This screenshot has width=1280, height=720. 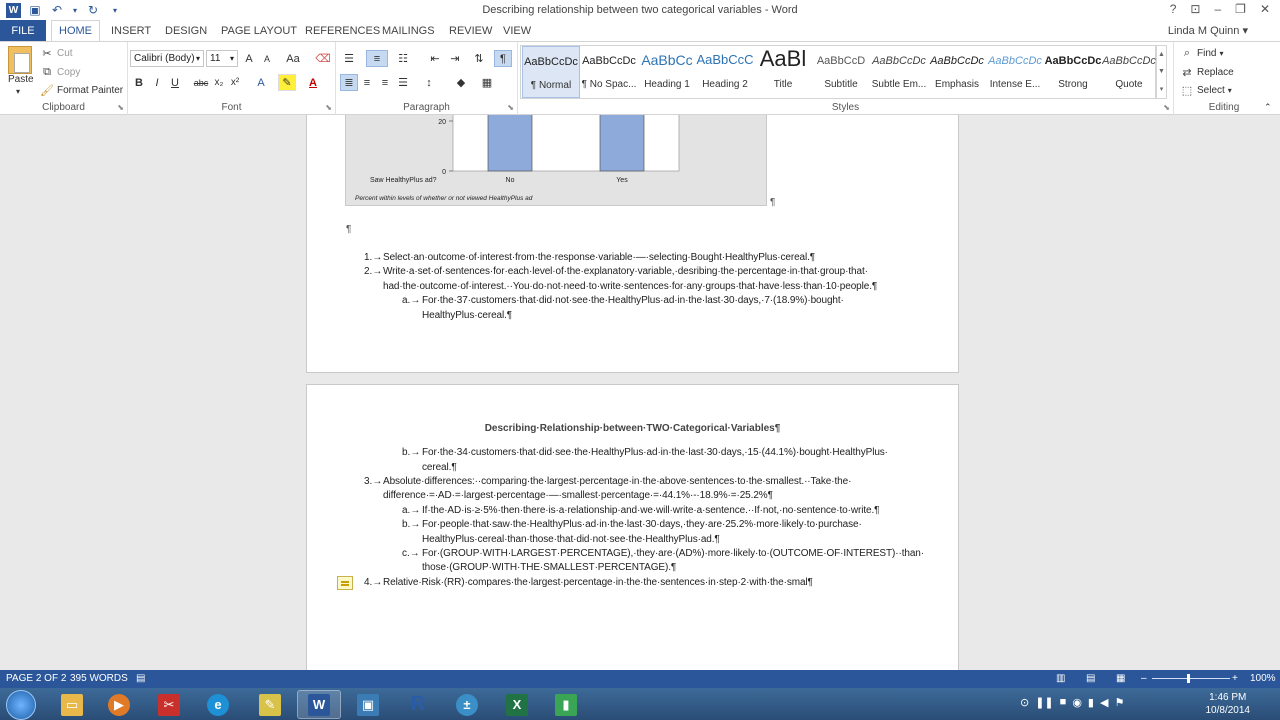 I want to click on comment-icon, so click(x=345, y=583).